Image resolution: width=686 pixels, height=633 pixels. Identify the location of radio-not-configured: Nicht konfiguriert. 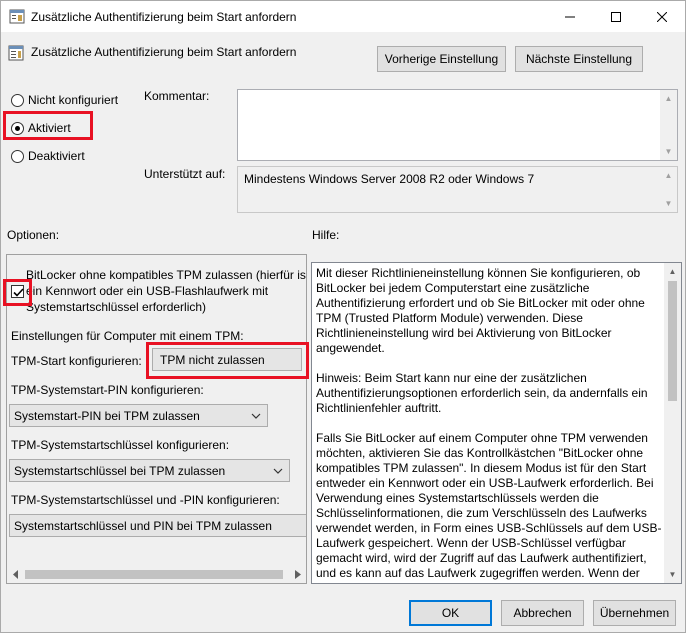
(64, 100).